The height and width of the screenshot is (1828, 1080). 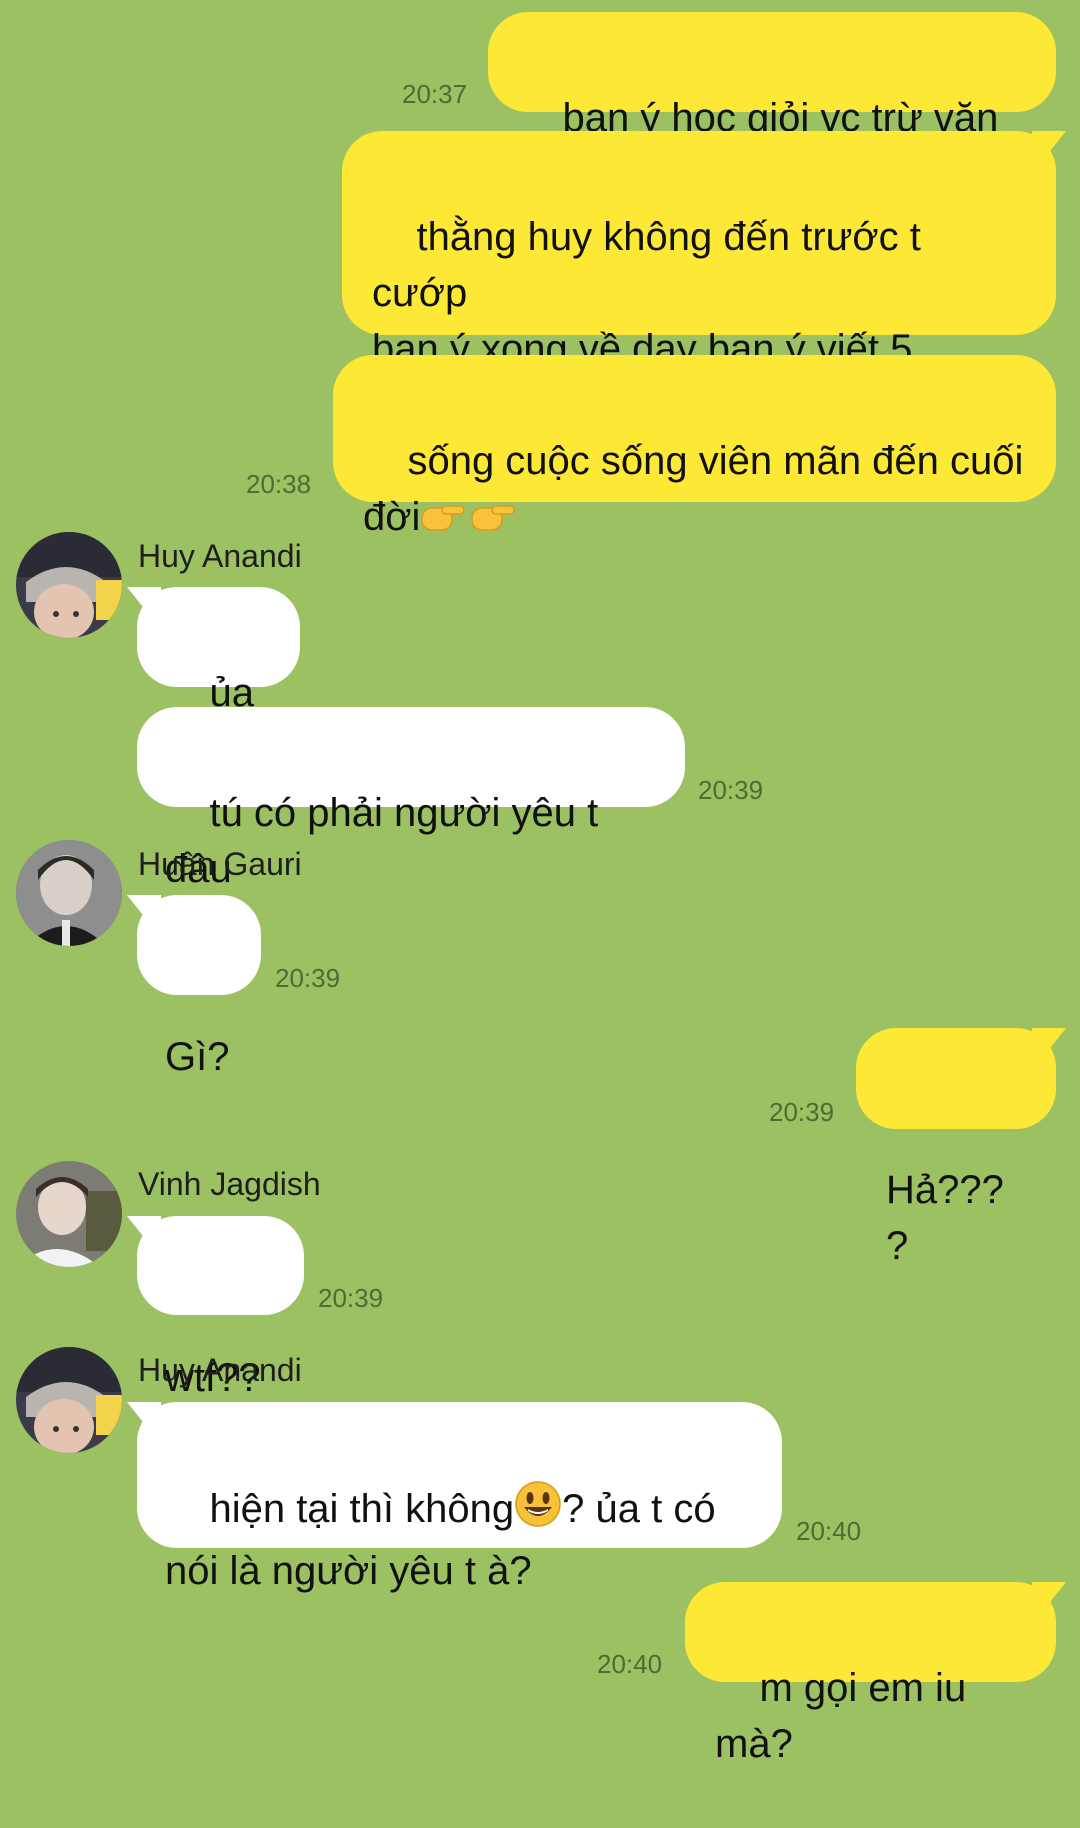 I want to click on incoming-message-bubble: ủa, so click(x=218, y=677).